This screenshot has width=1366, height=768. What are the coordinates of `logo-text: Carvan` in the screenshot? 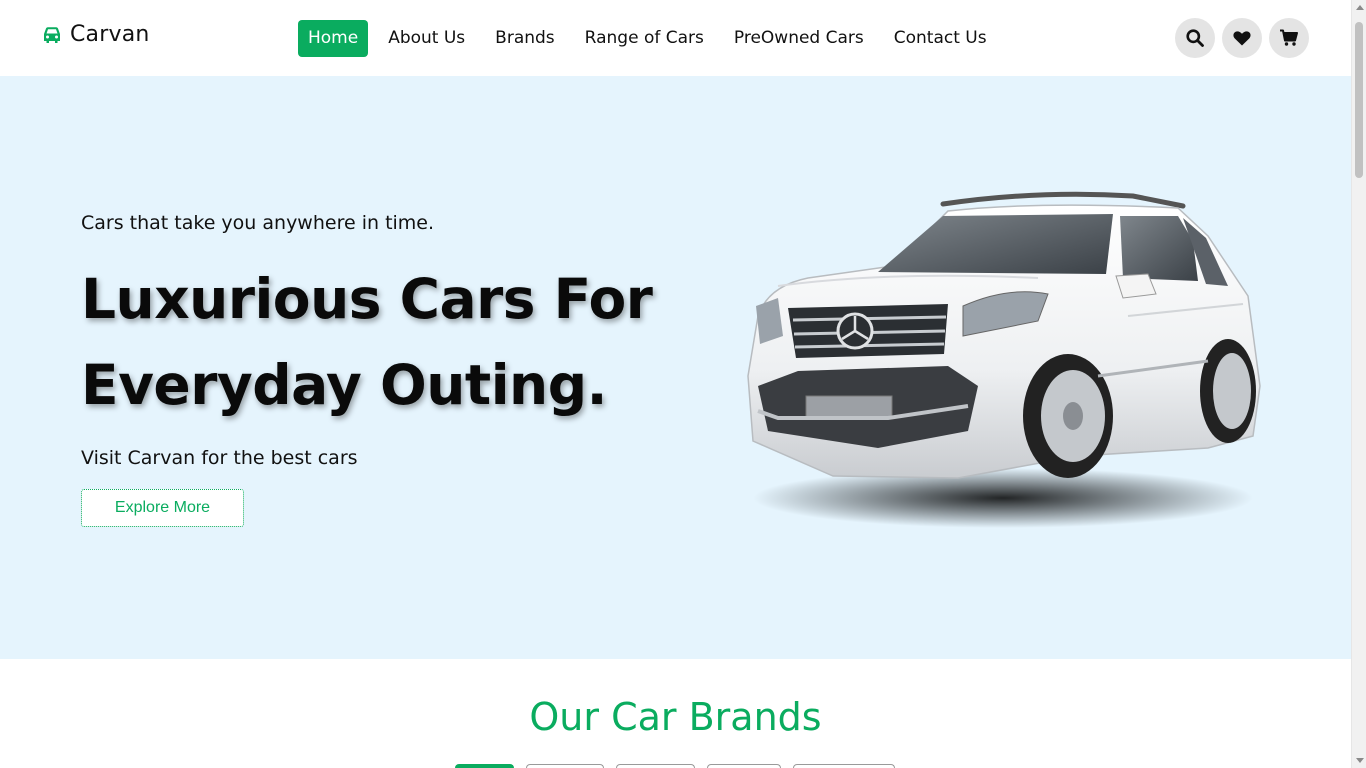 It's located at (110, 34).